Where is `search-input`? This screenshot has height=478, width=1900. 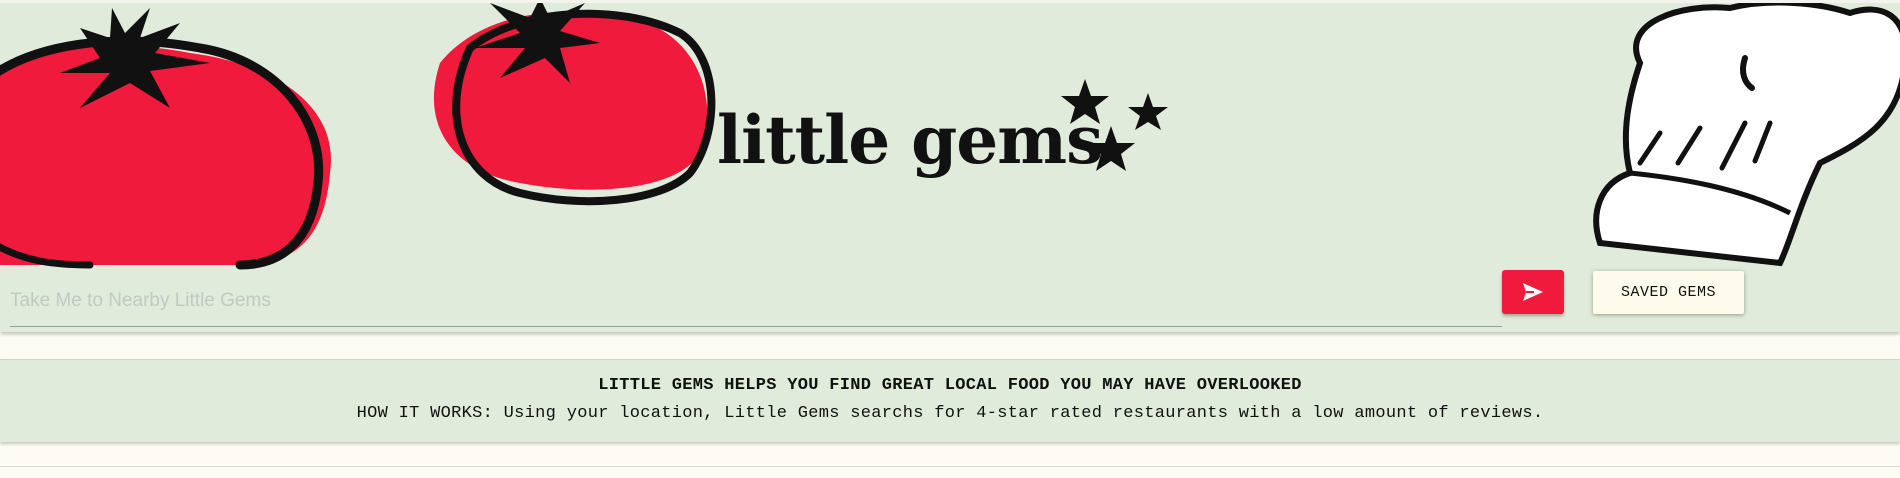 search-input is located at coordinates (756, 301).